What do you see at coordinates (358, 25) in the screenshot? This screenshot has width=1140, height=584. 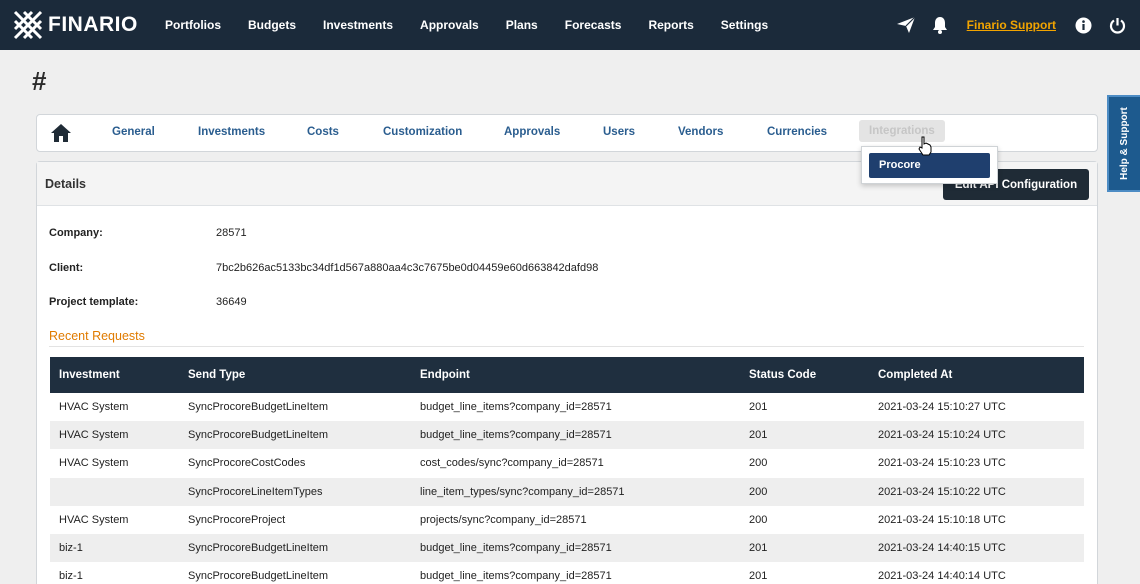 I see `nav-investments: Investments` at bounding box center [358, 25].